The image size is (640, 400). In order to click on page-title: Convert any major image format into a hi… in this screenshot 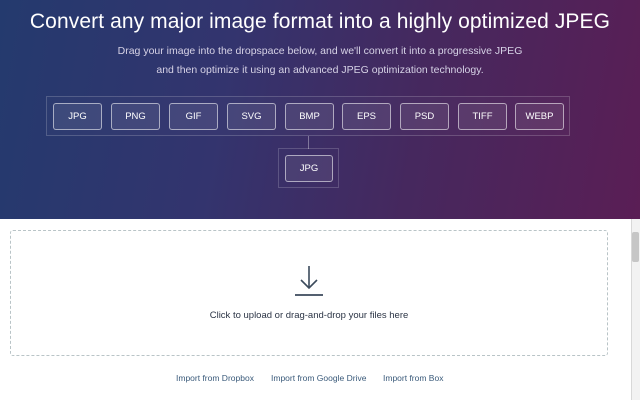, I will do `click(320, 21)`.